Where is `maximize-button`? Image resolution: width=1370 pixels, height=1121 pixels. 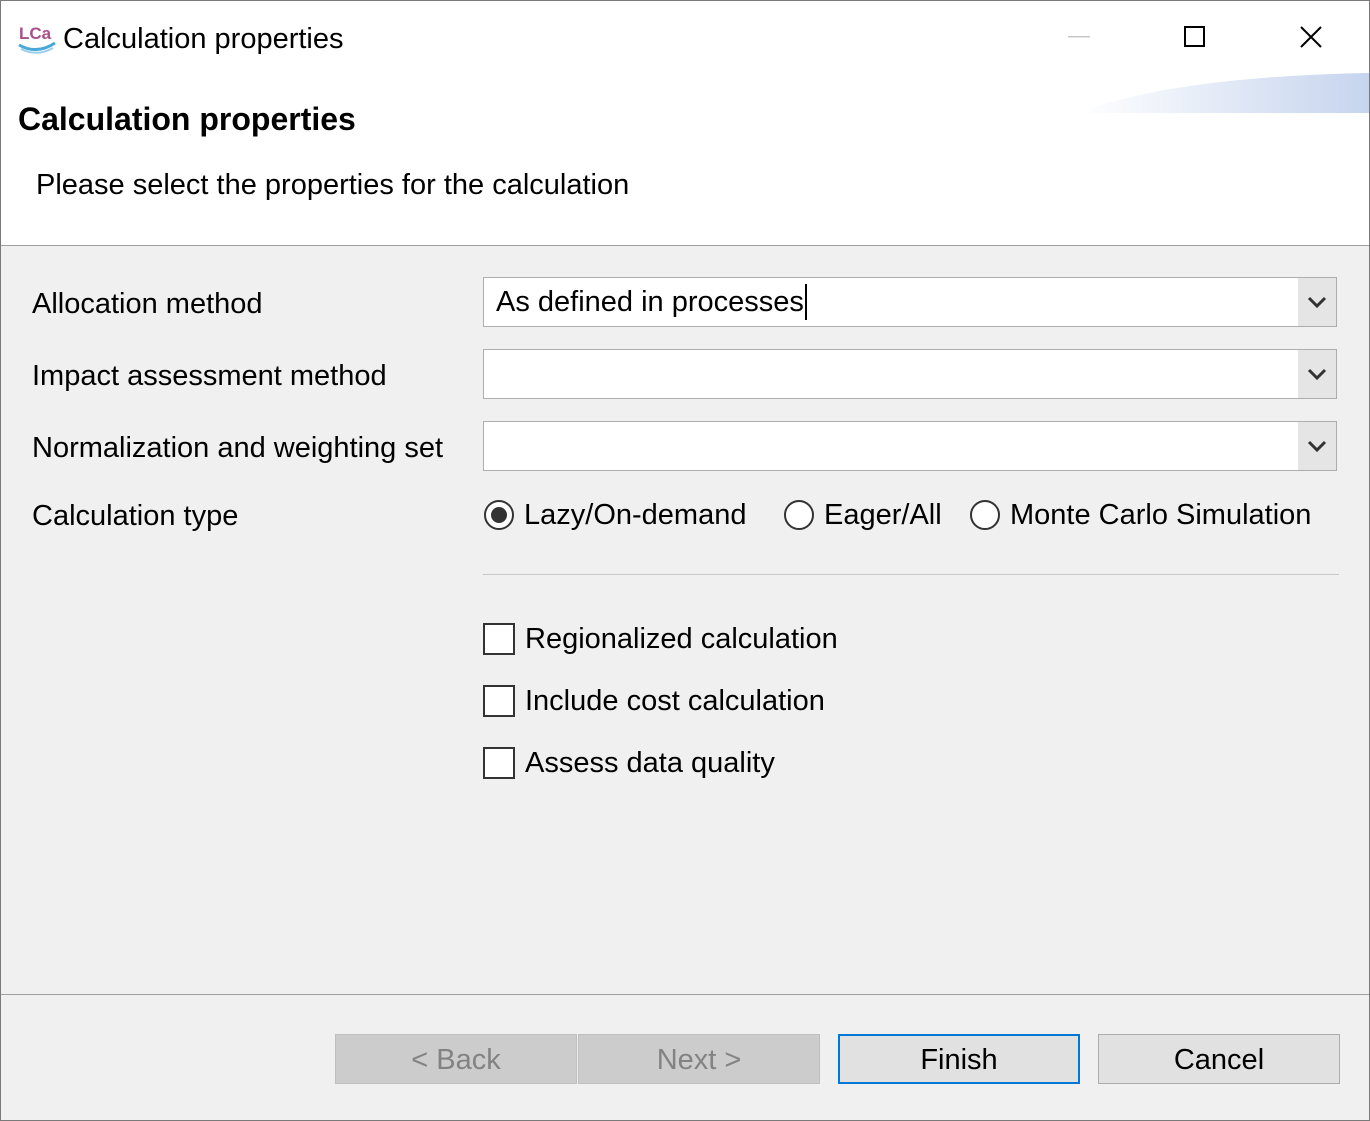
maximize-button is located at coordinates (1195, 37).